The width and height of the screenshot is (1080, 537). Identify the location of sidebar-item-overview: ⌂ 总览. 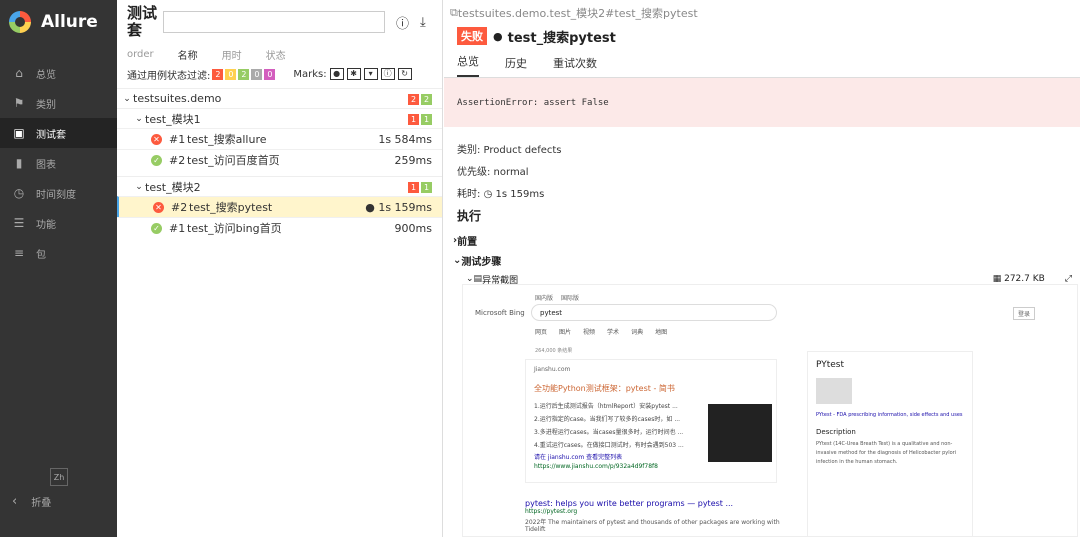
(58, 73).